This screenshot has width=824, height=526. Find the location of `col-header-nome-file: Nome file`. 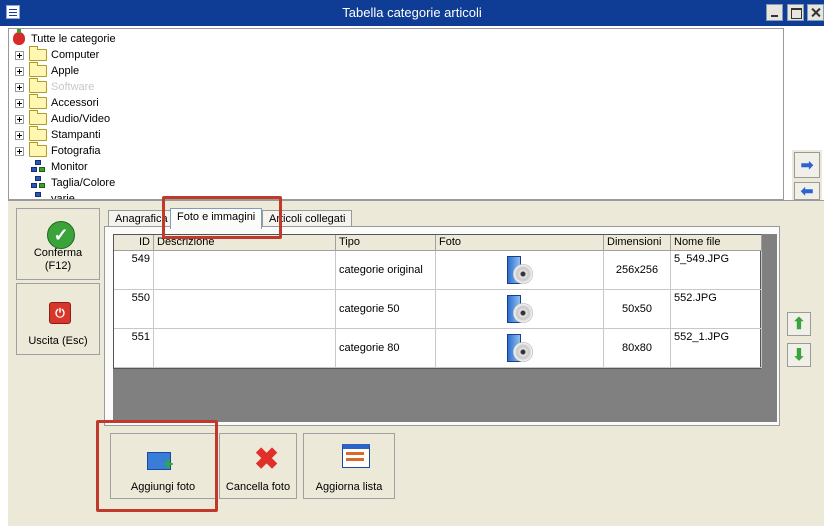

col-header-nome-file: Nome file is located at coordinates (716, 243).